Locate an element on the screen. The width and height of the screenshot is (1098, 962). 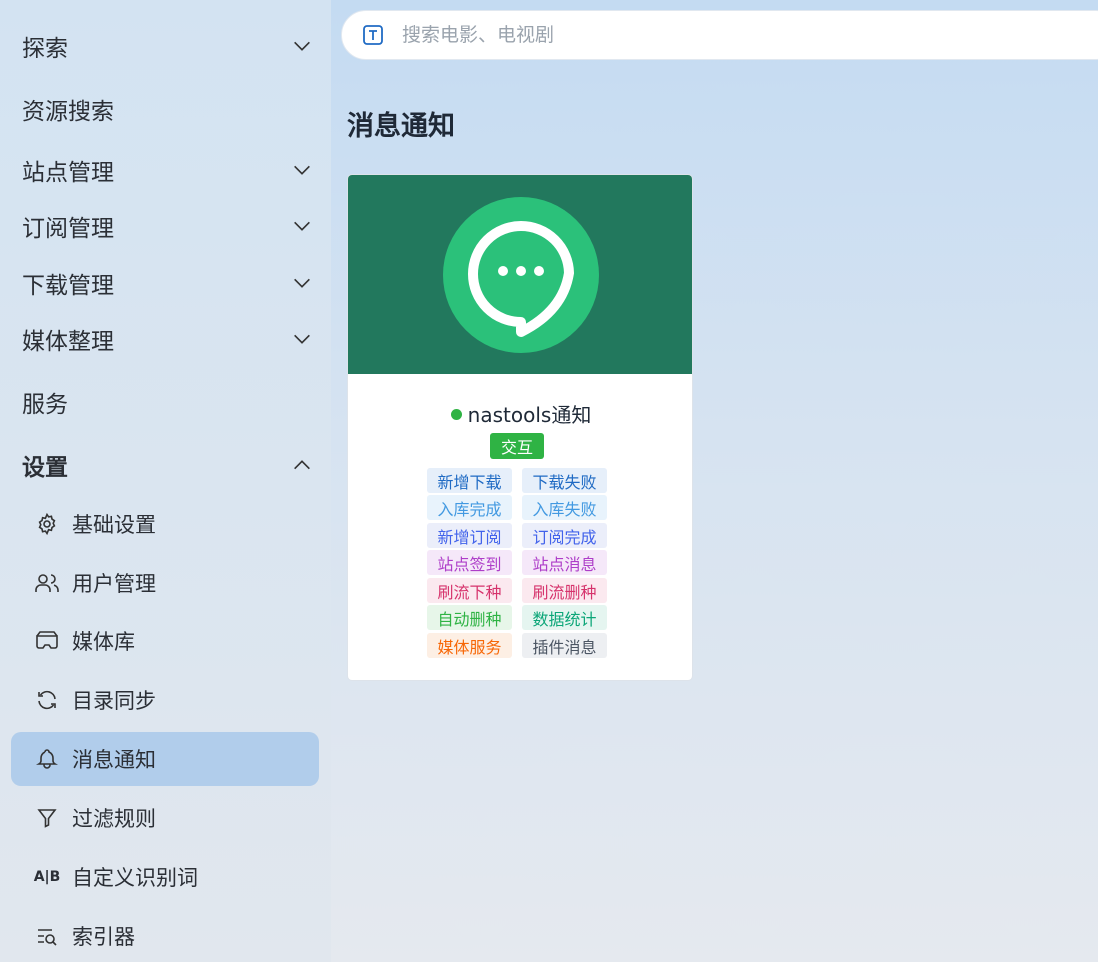
nav-directory-sync-label: 目录同步 is located at coordinates (114, 701).